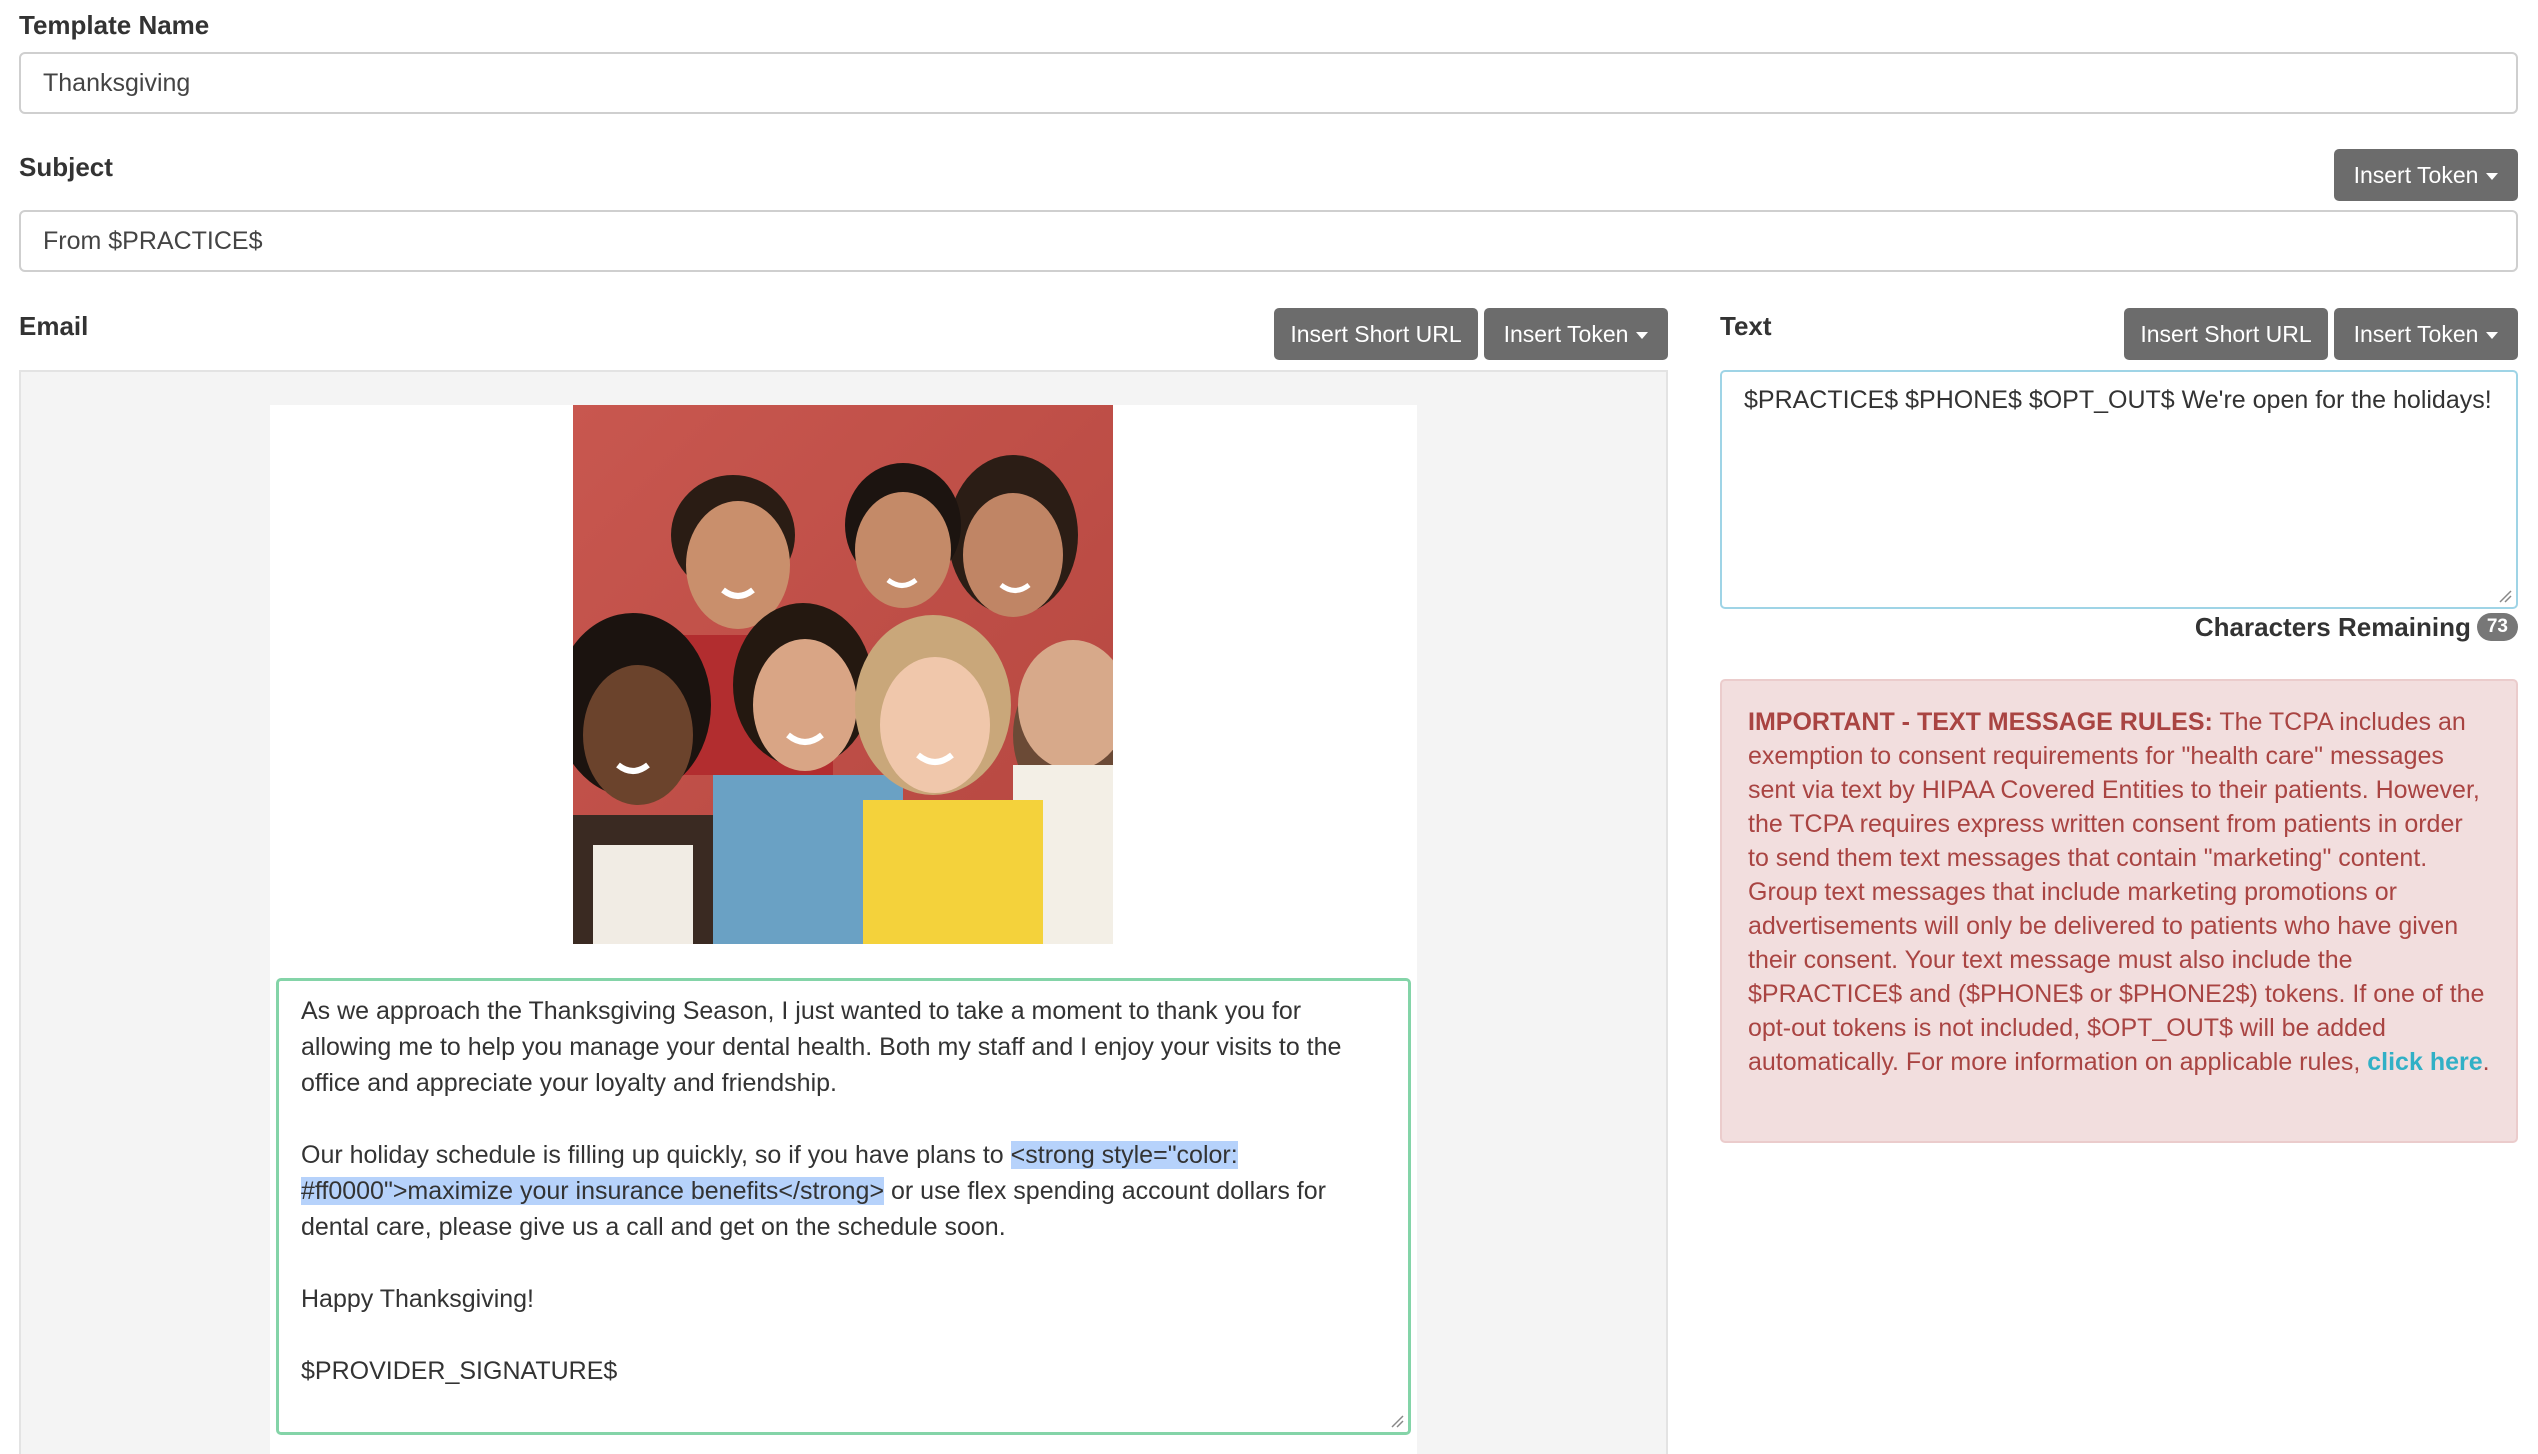 This screenshot has width=2538, height=1454. Describe the element at coordinates (153, 240) in the screenshot. I see `subject-value: From $PRACTICE$` at that location.